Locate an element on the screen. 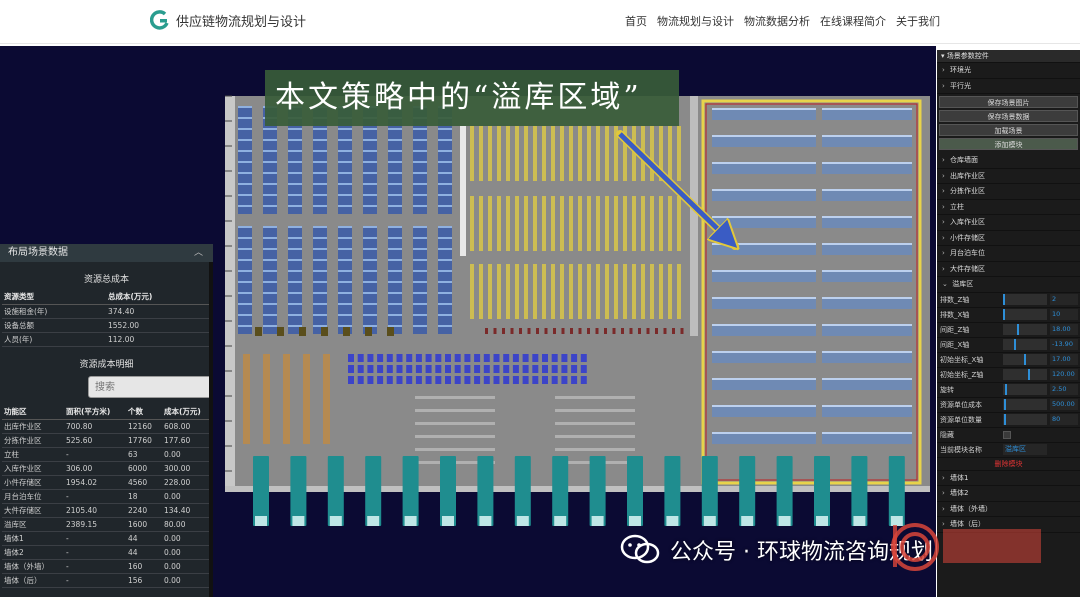 The height and width of the screenshot is (597, 1080). param-value-input: 2.50 is located at coordinates (1064, 389).